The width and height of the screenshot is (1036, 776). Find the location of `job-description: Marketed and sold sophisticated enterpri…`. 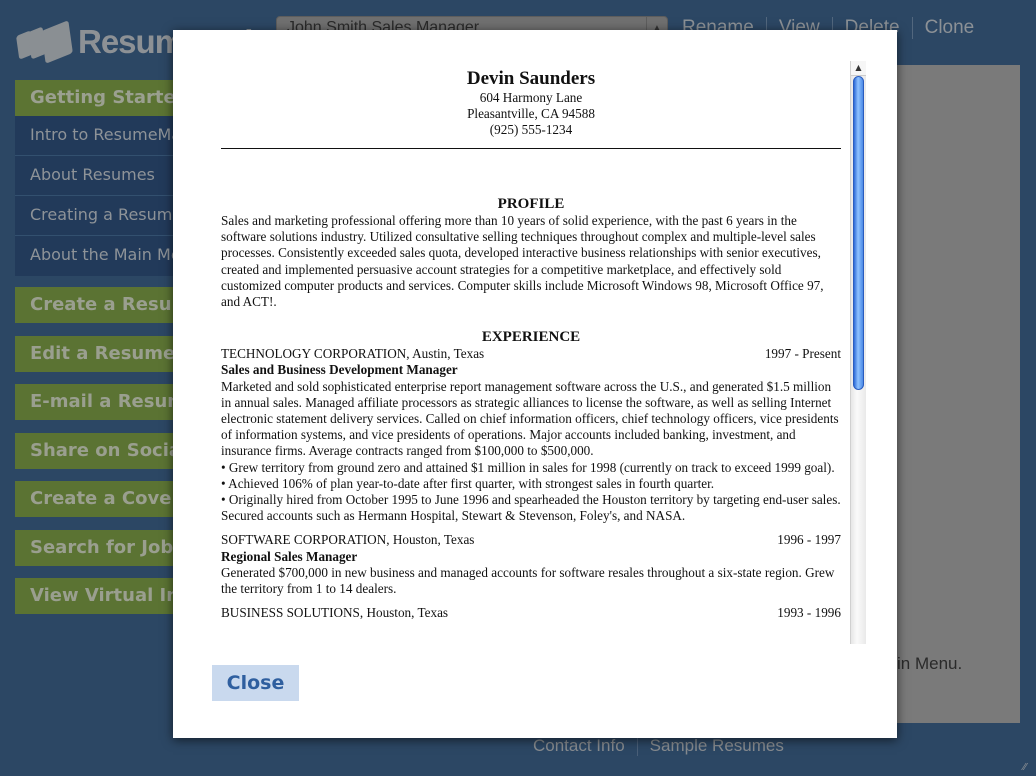

job-description: Marketed and sold sophisticated enterpri… is located at coordinates (530, 418).